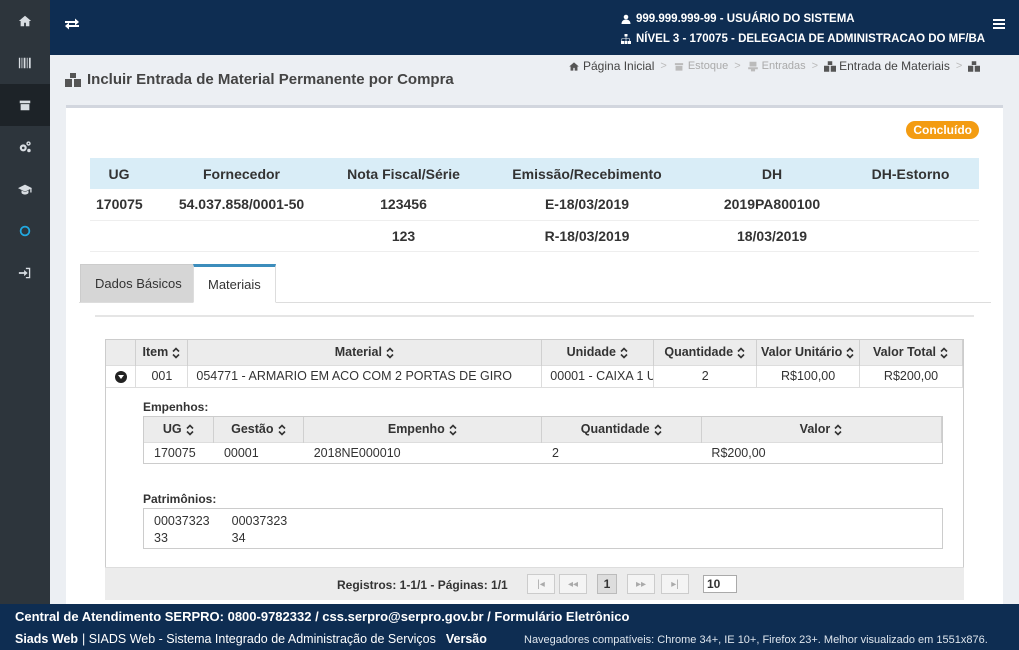  Describe the element at coordinates (543, 528) in the screenshot. I see `patrimonios-list: 00037323 33 00037323 34` at that location.